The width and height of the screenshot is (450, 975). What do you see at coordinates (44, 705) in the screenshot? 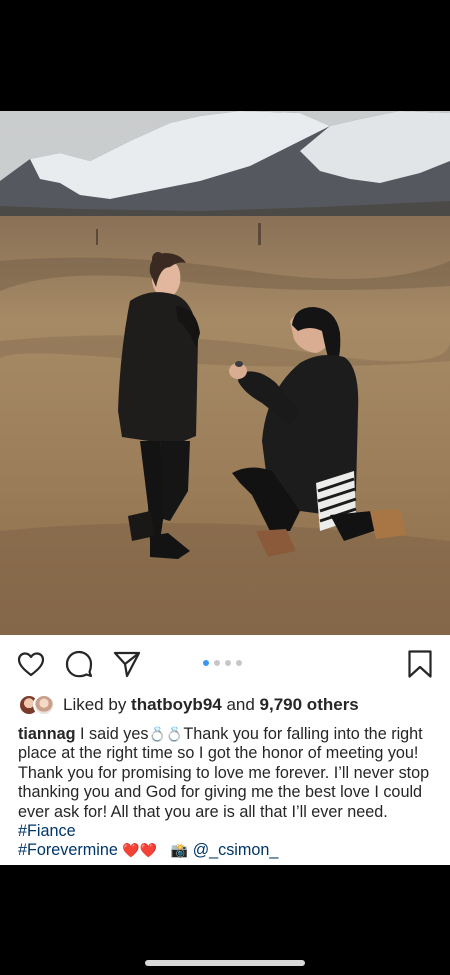
I see `avatar` at bounding box center [44, 705].